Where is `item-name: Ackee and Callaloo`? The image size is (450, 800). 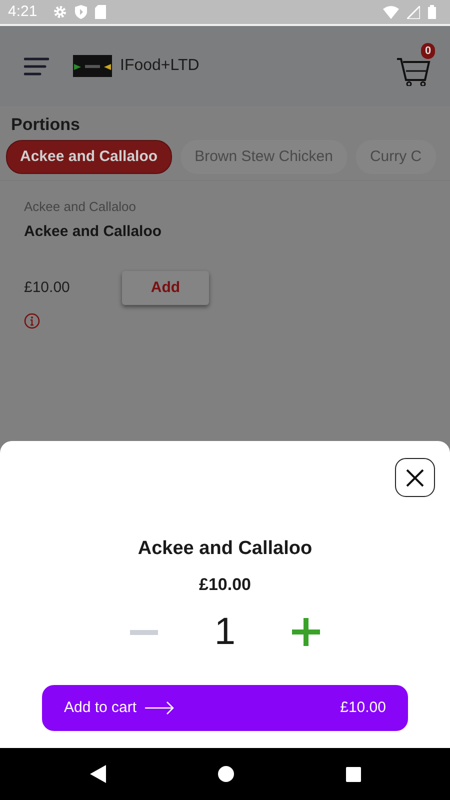 item-name: Ackee and Callaloo is located at coordinates (93, 232).